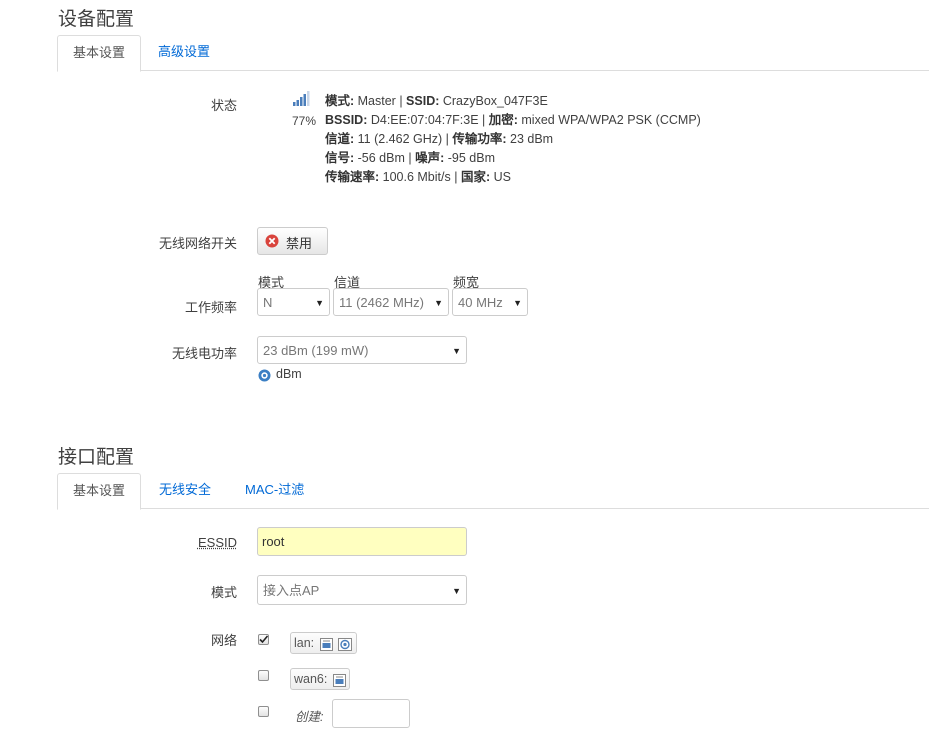 This screenshot has height=746, width=929. Describe the element at coordinates (436, 101) in the screenshot. I see `status-line-mode: 模式: Master | SSID: CrazyBox_047F3E` at that location.